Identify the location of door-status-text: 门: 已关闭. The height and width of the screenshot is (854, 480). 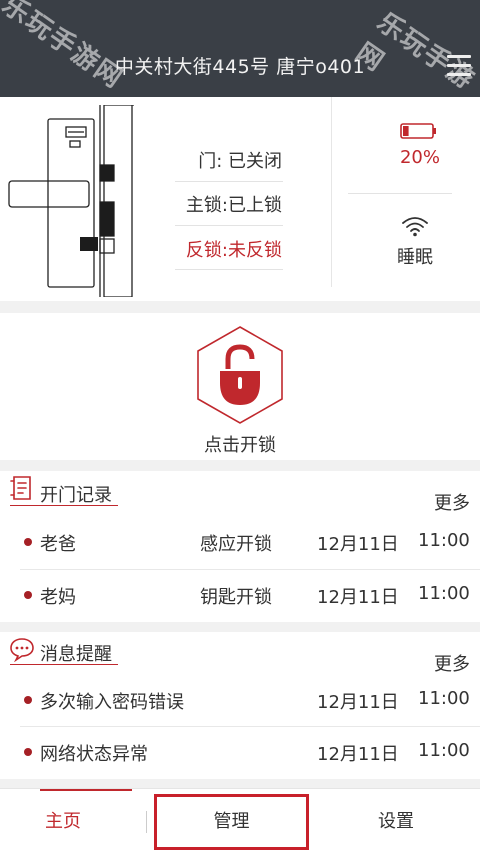
(240, 161).